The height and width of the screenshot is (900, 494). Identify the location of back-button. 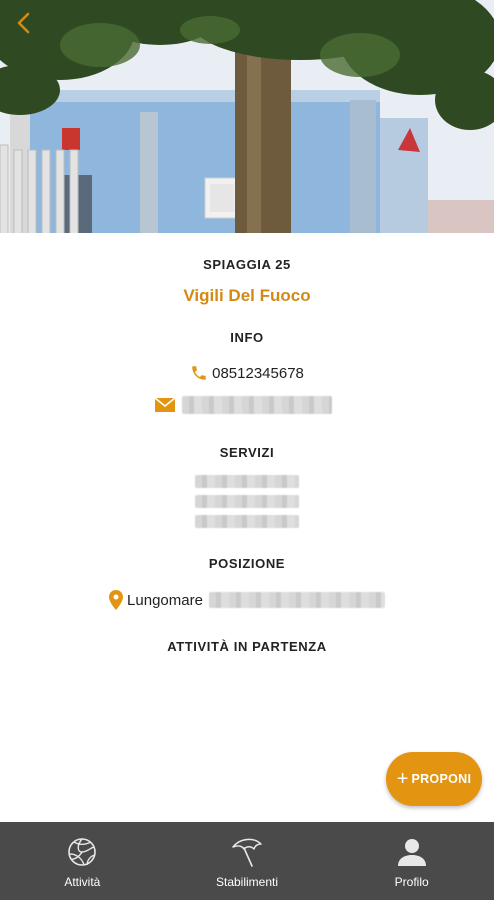
(24, 23).